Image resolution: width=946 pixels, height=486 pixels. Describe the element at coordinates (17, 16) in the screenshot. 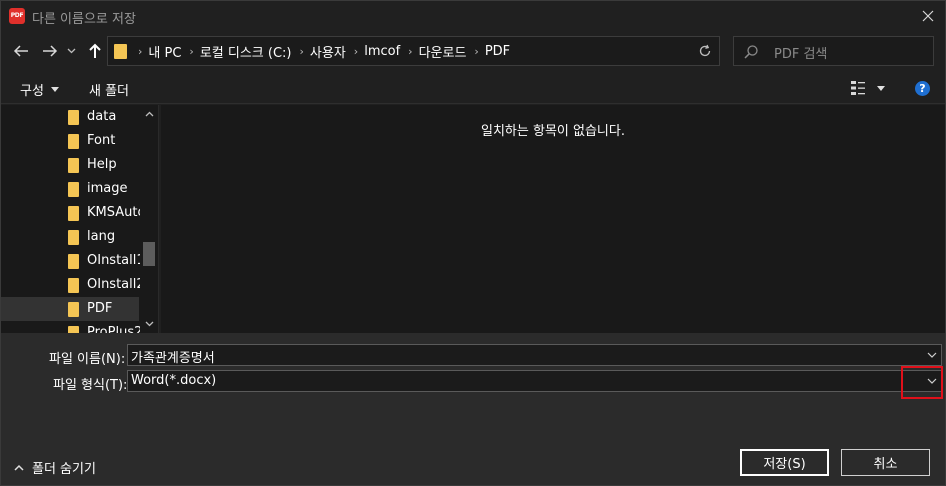

I see `pdf-app-icon: PDF` at that location.